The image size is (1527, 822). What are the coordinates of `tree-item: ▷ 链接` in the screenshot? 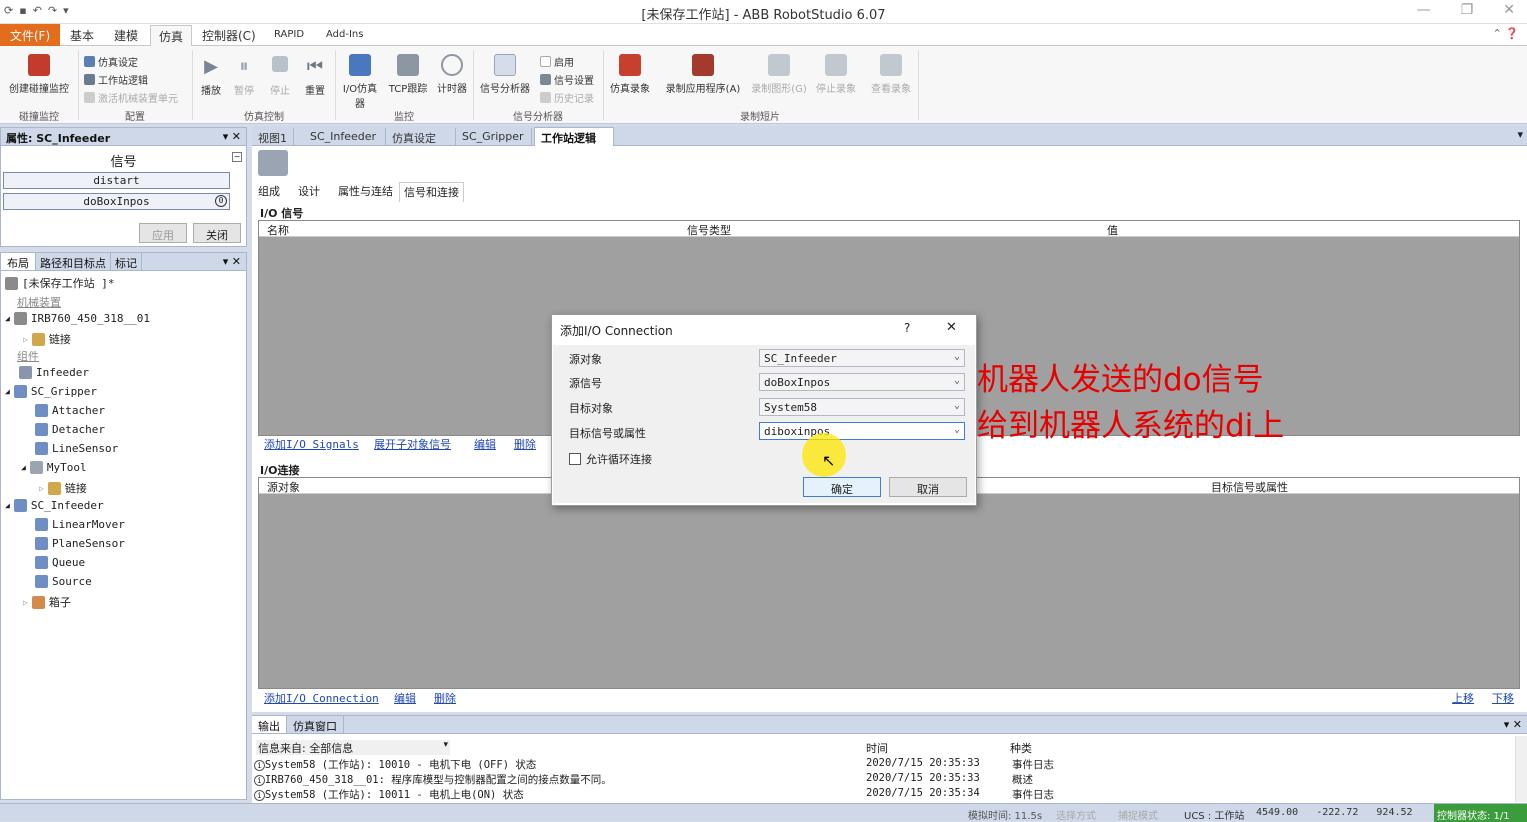 It's located at (63, 488).